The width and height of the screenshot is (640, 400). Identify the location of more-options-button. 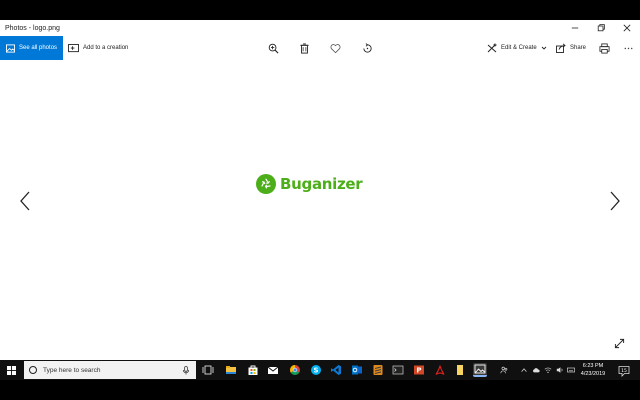
(628, 48).